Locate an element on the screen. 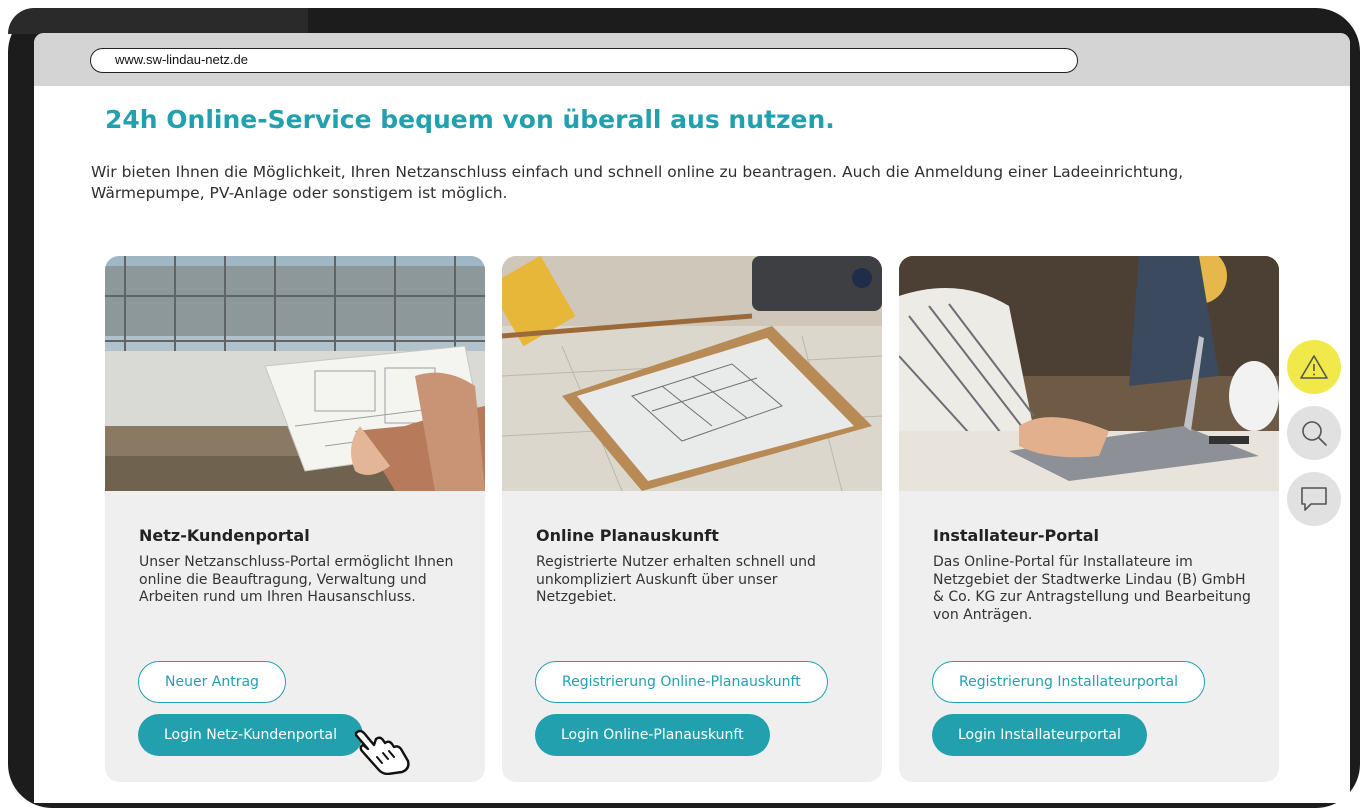 The image size is (1362, 808). card-title: Netz-Kundenportal is located at coordinates (224, 535).